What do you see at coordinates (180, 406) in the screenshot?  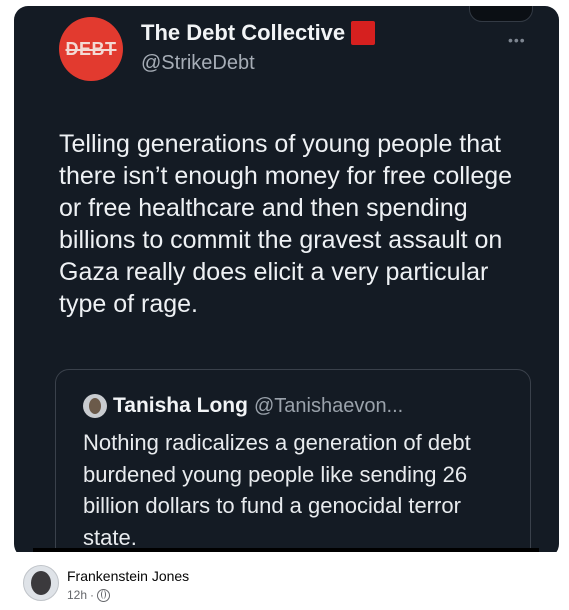 I see `quoted-author-name: Tanisha Long` at bounding box center [180, 406].